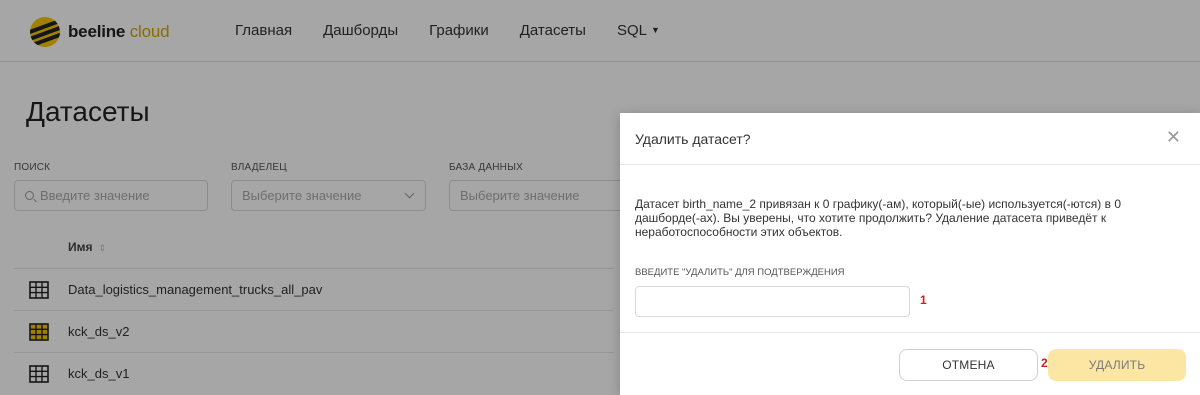 The width and height of the screenshot is (1200, 395). I want to click on modal-divider, so click(910, 332).